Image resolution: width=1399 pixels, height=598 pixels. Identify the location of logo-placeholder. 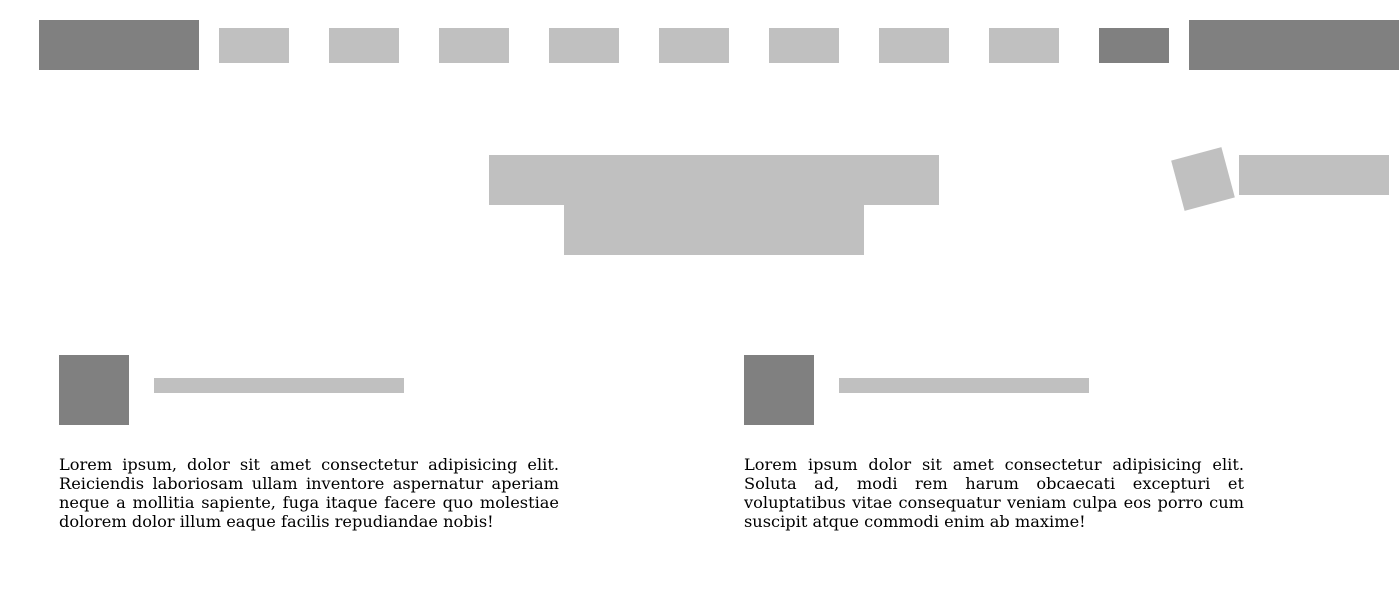
(119, 45).